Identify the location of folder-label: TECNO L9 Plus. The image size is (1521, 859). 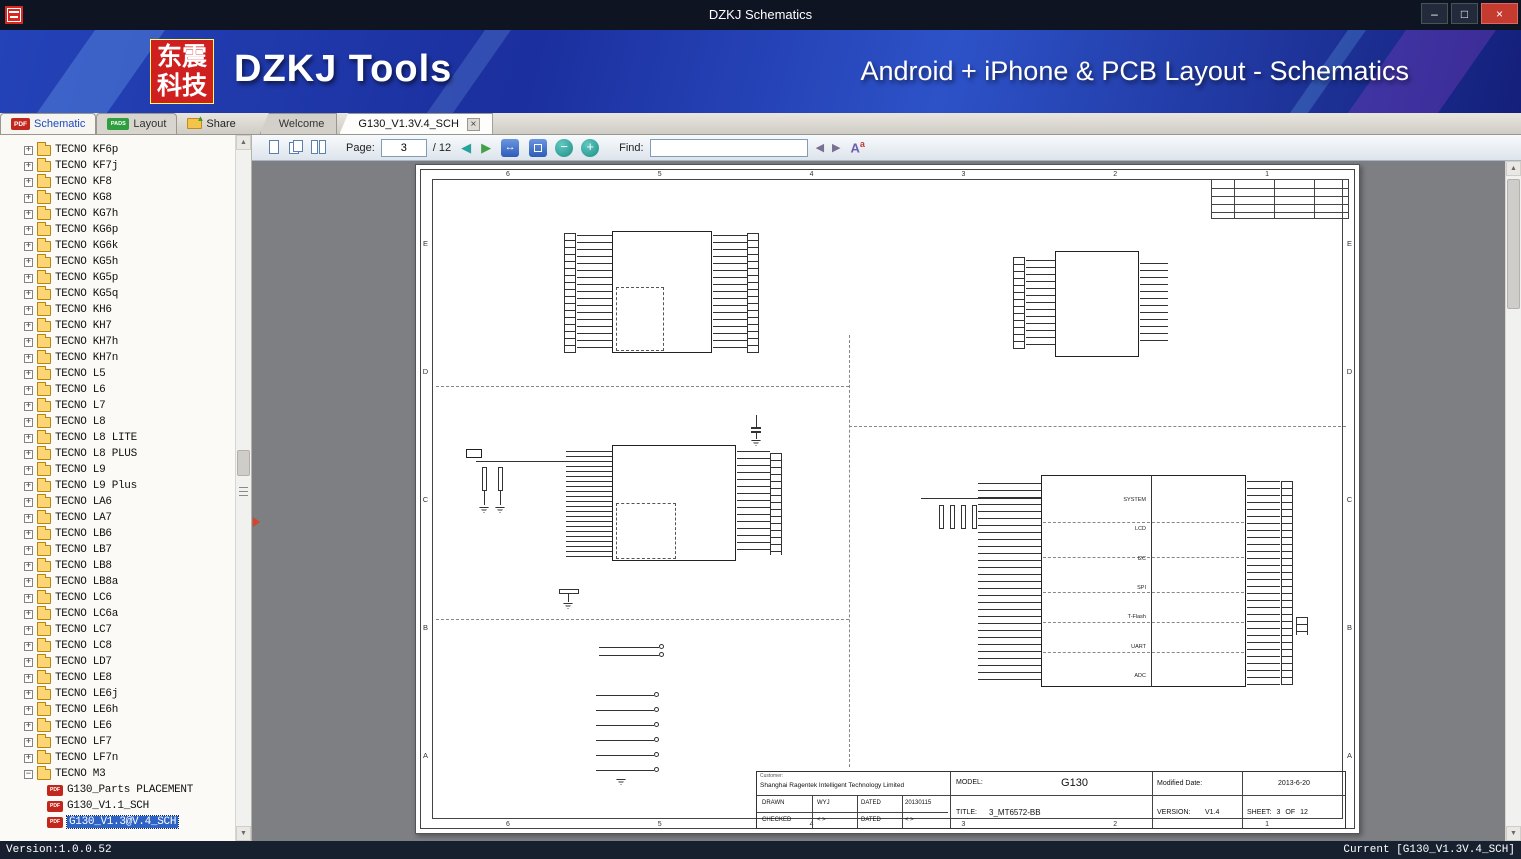
(96, 486).